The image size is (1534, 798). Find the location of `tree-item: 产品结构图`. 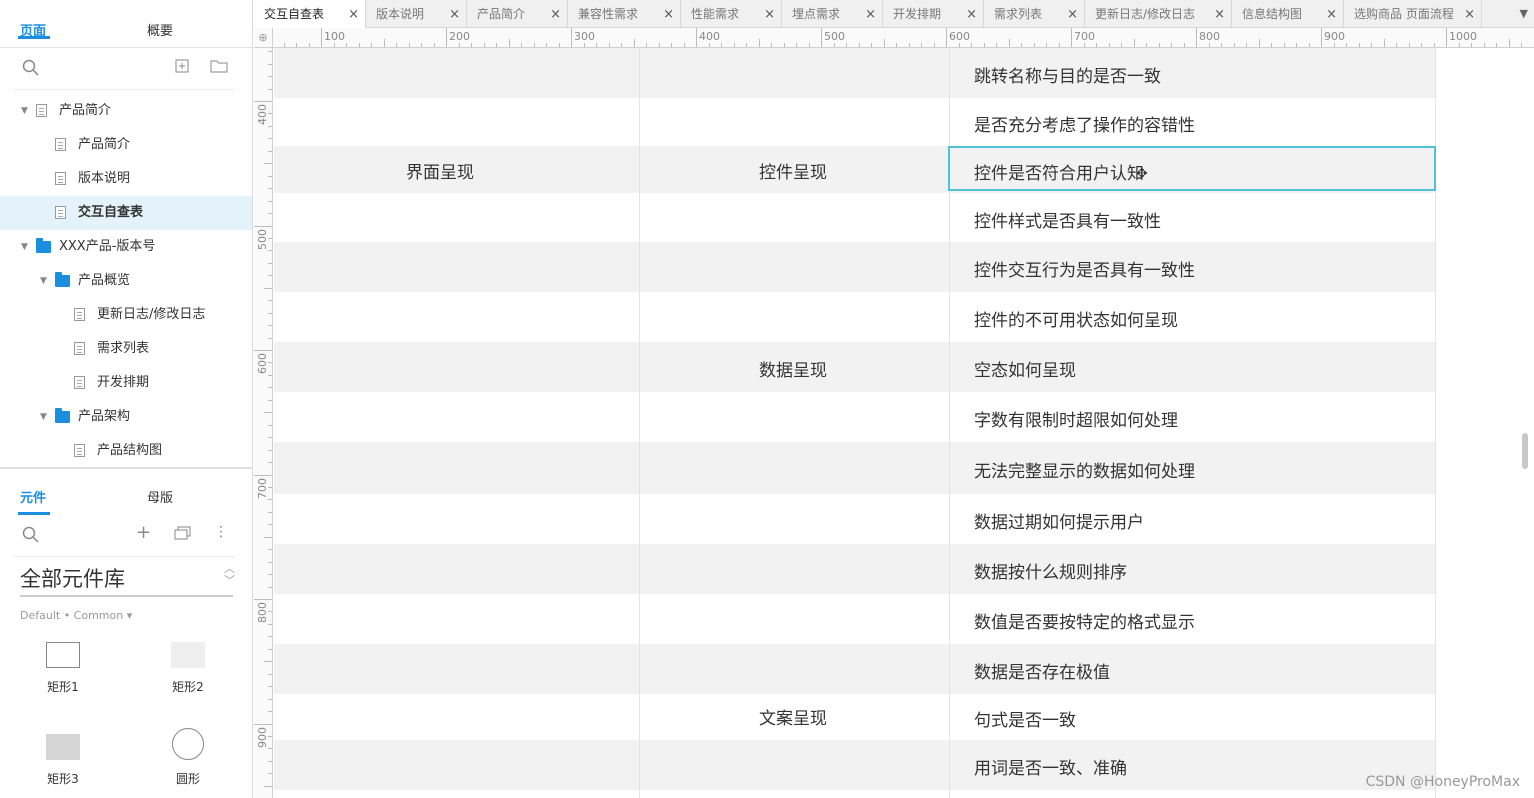

tree-item: 产品结构图 is located at coordinates (126, 451).